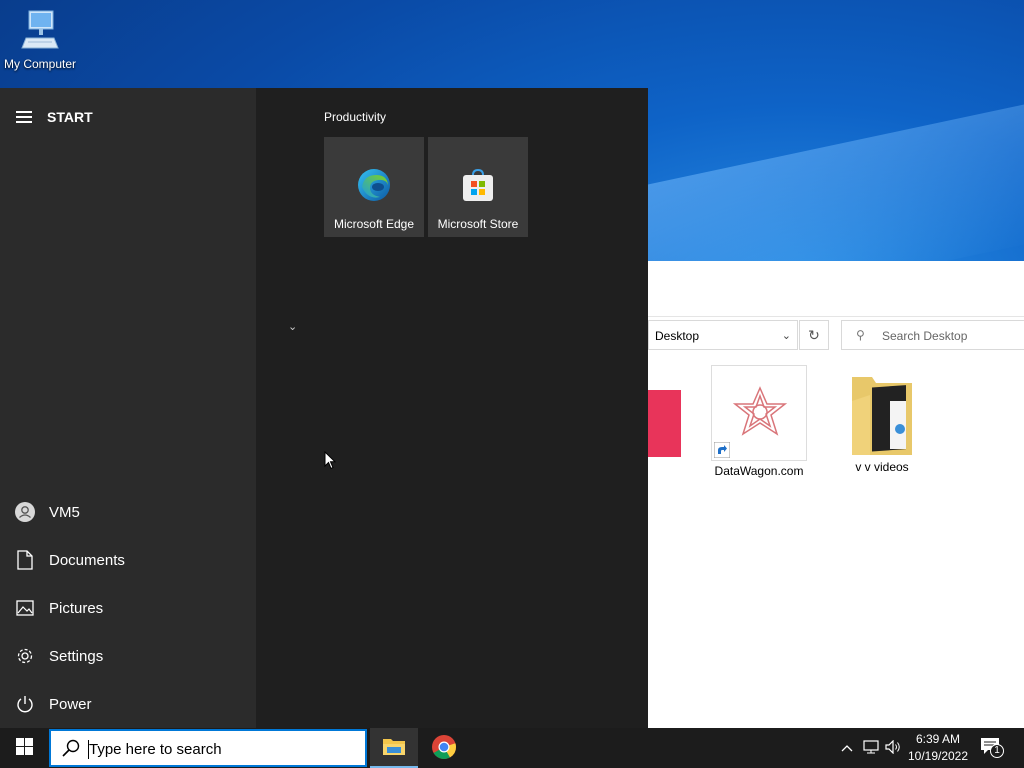 This screenshot has height=768, width=1024. I want to click on start-nav-user: VM5, so click(128, 512).